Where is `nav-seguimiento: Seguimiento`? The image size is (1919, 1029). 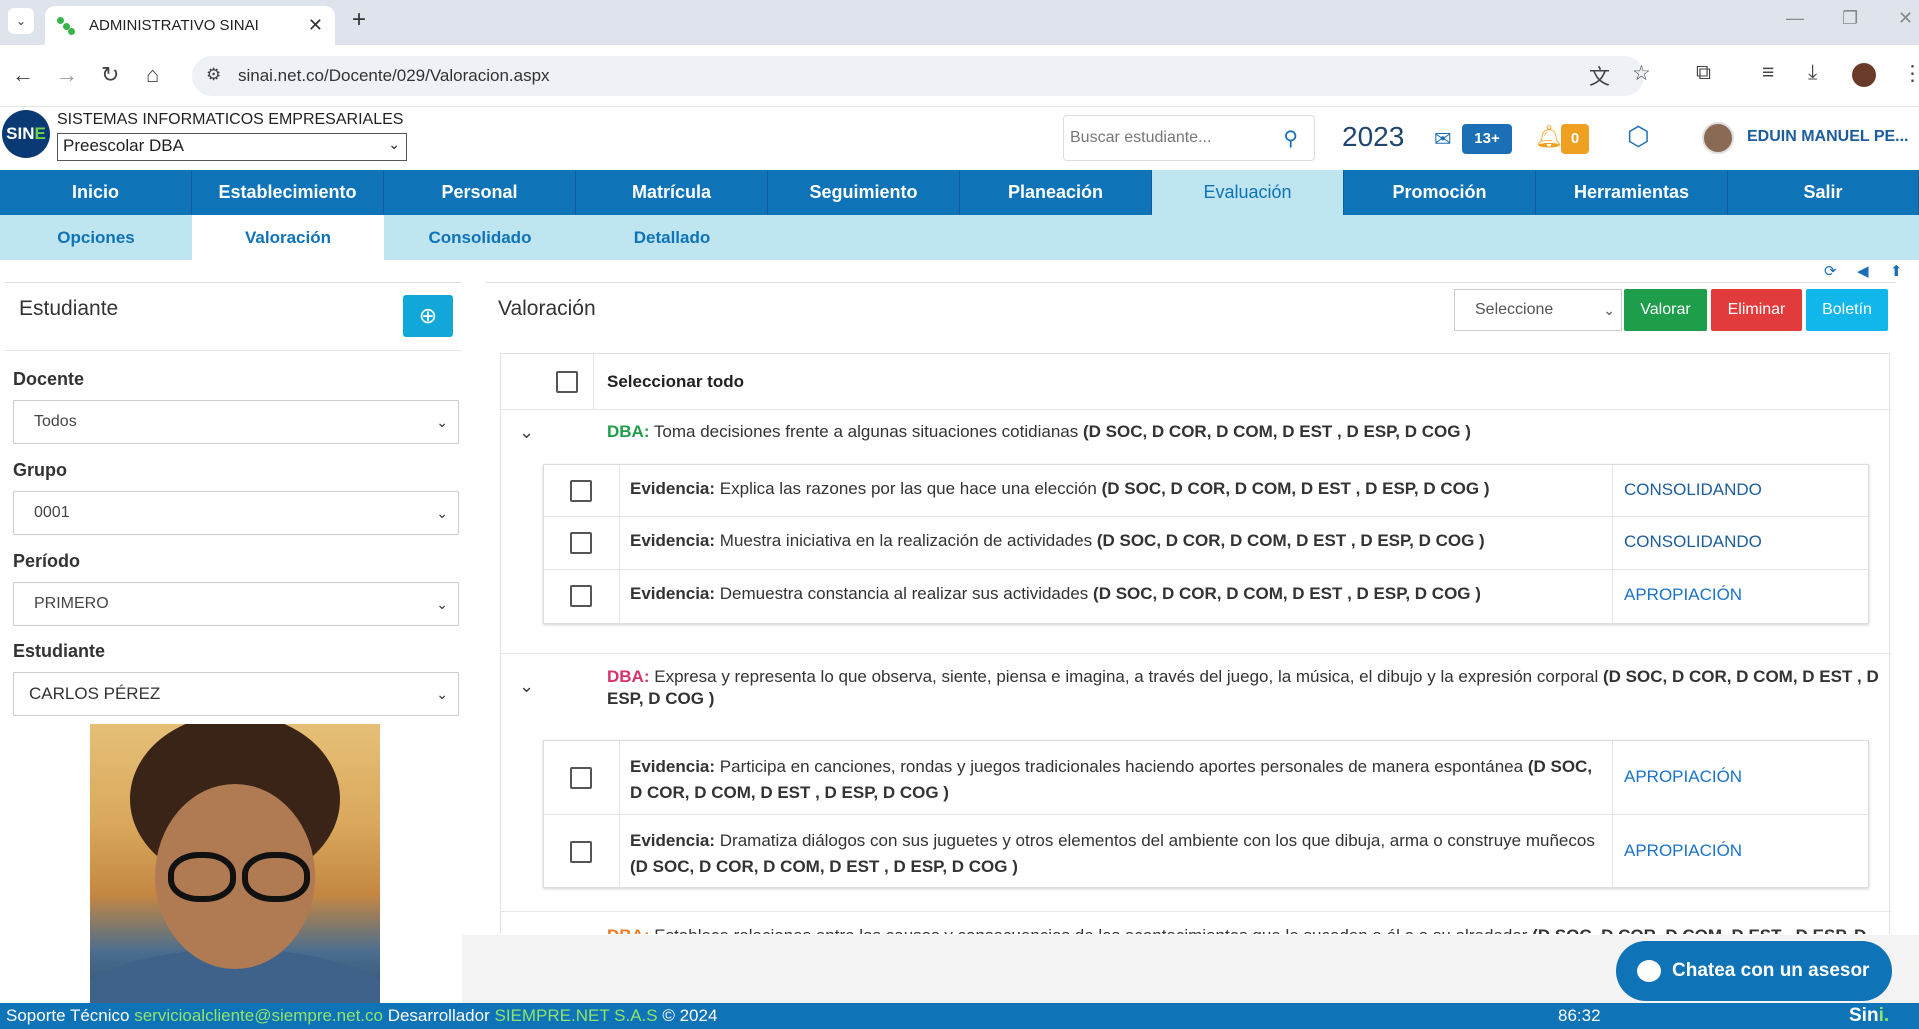
nav-seguimiento: Seguimiento is located at coordinates (864, 192).